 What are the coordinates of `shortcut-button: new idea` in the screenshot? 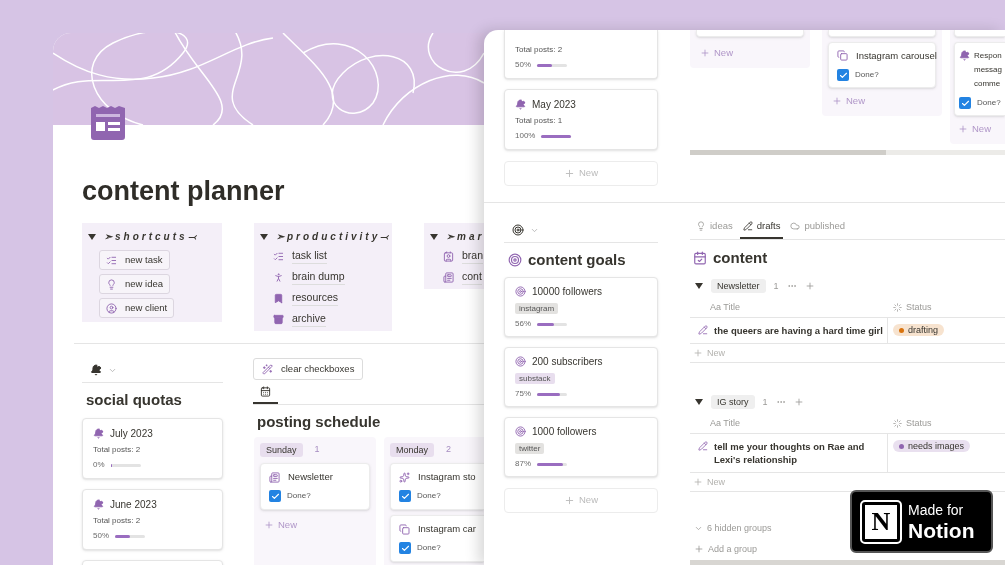 It's located at (135, 284).